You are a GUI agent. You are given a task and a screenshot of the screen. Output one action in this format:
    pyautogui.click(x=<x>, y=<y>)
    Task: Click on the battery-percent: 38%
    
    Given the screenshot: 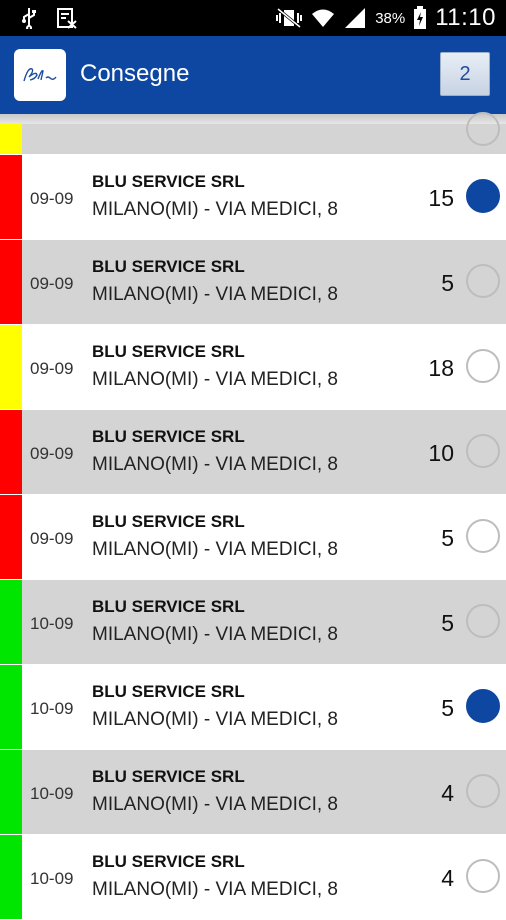 What is the action you would take?
    pyautogui.click(x=390, y=18)
    